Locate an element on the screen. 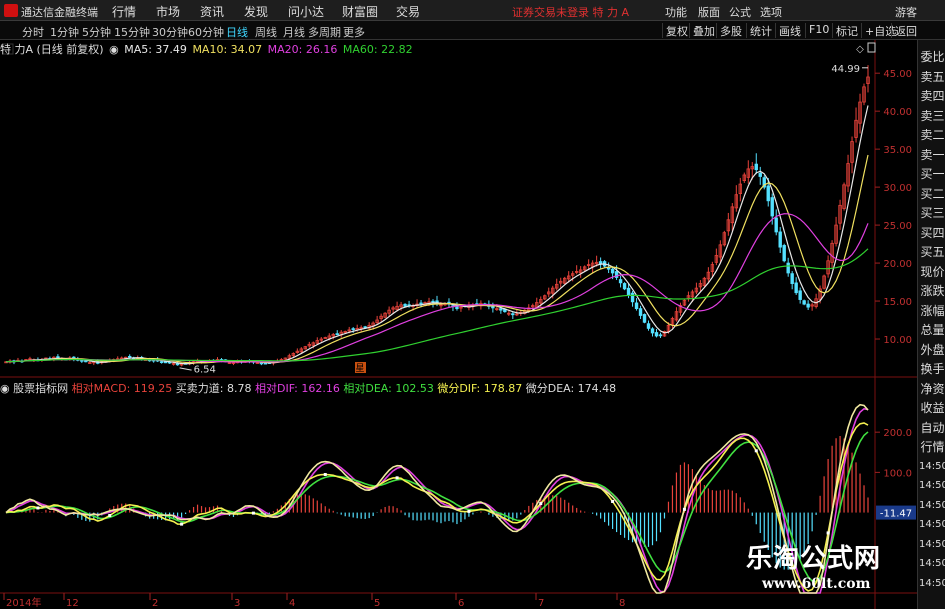  quote-label: 卖四 is located at coordinates (932, 96).